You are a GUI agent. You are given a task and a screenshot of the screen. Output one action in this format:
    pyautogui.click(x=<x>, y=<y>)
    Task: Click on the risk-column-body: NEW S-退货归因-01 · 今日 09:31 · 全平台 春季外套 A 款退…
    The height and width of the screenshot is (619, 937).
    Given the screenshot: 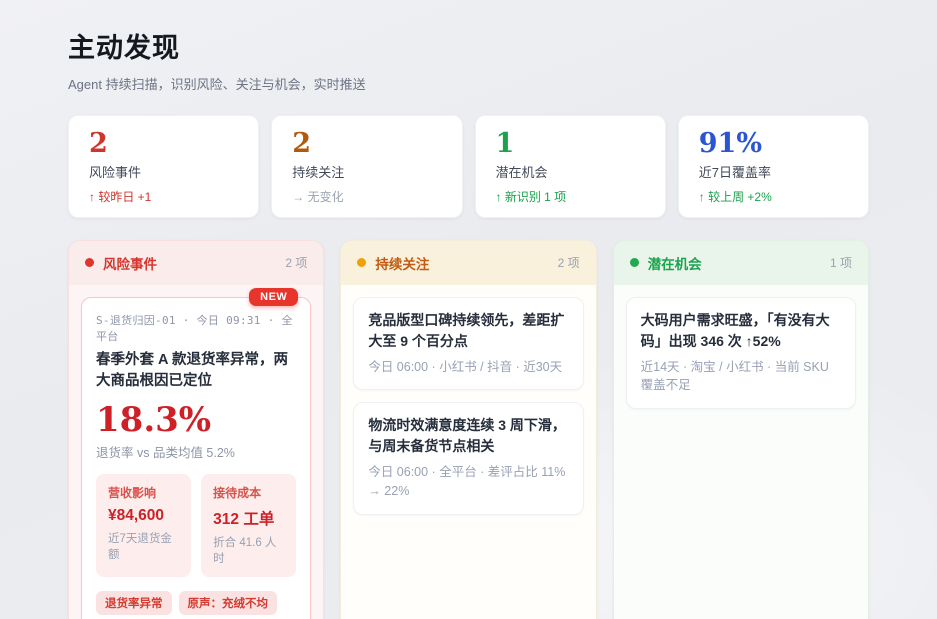 What is the action you would take?
    pyautogui.click(x=196, y=452)
    